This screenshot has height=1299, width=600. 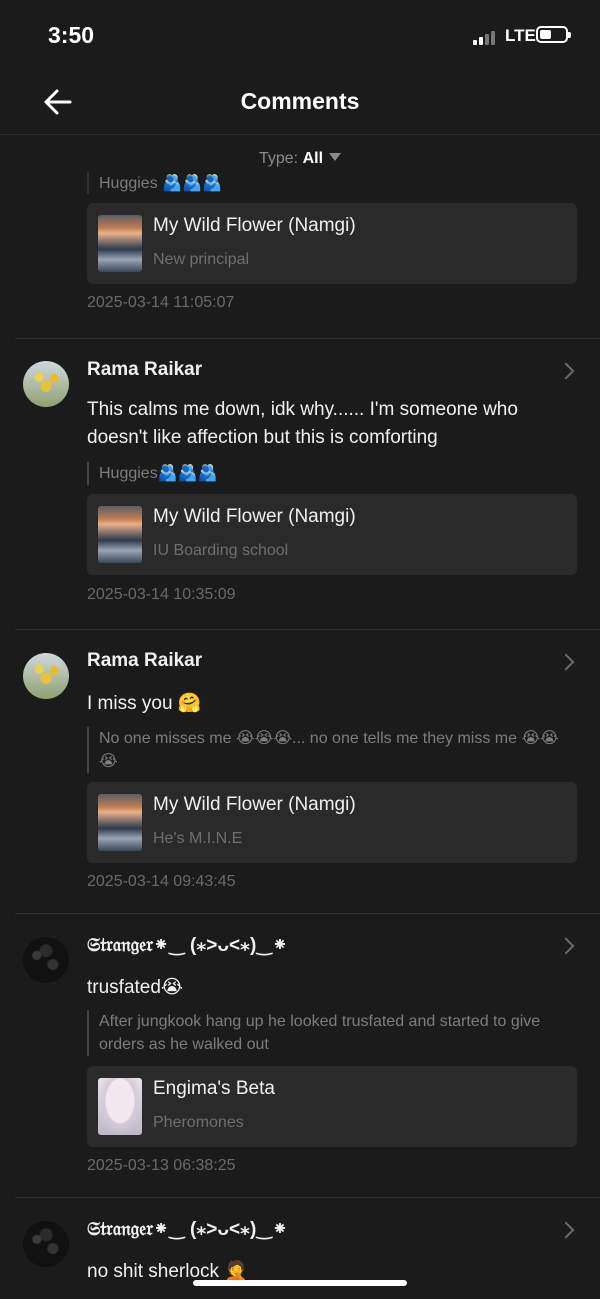 I want to click on story-card: Engima's Beta Pheromones, so click(x=332, y=1106).